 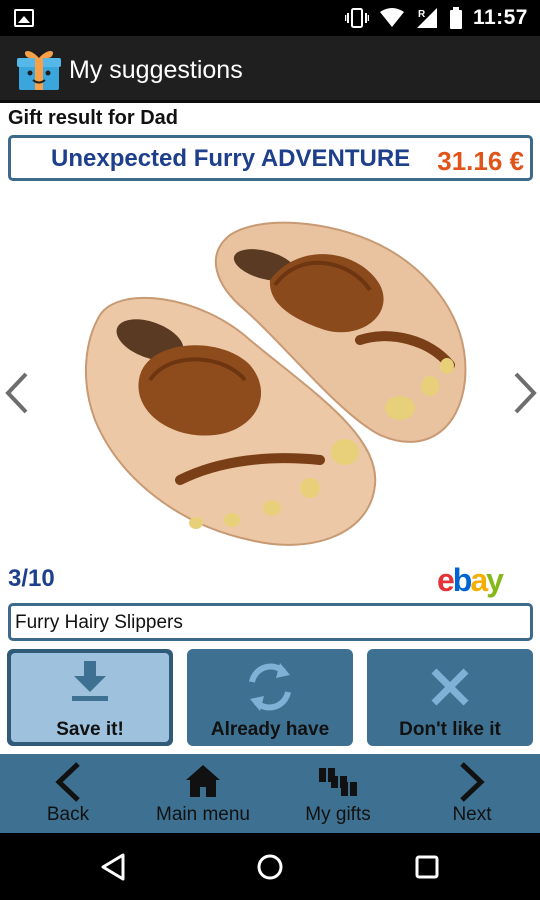 What do you see at coordinates (231, 158) in the screenshot?
I see `product-name: Unexpected Furry ADVENTURE` at bounding box center [231, 158].